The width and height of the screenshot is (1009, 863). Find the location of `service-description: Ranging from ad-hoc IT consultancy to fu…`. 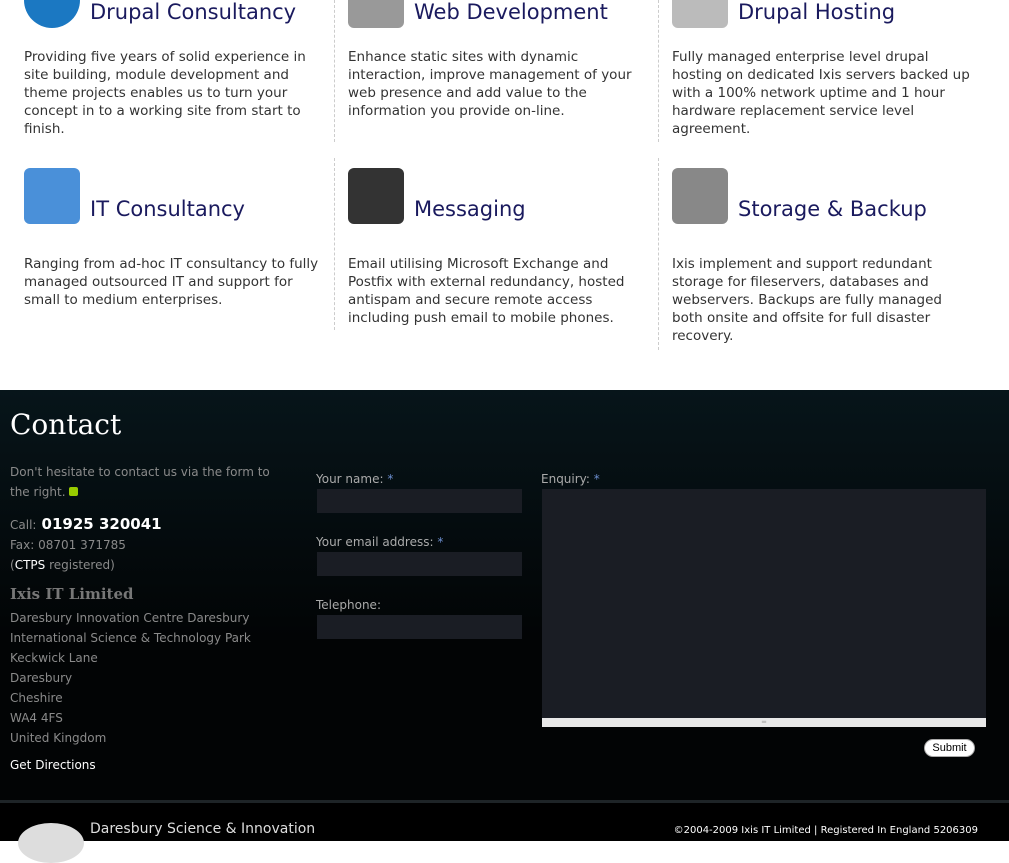

service-description: Ranging from ad-hoc IT consultancy to fu… is located at coordinates (171, 282).